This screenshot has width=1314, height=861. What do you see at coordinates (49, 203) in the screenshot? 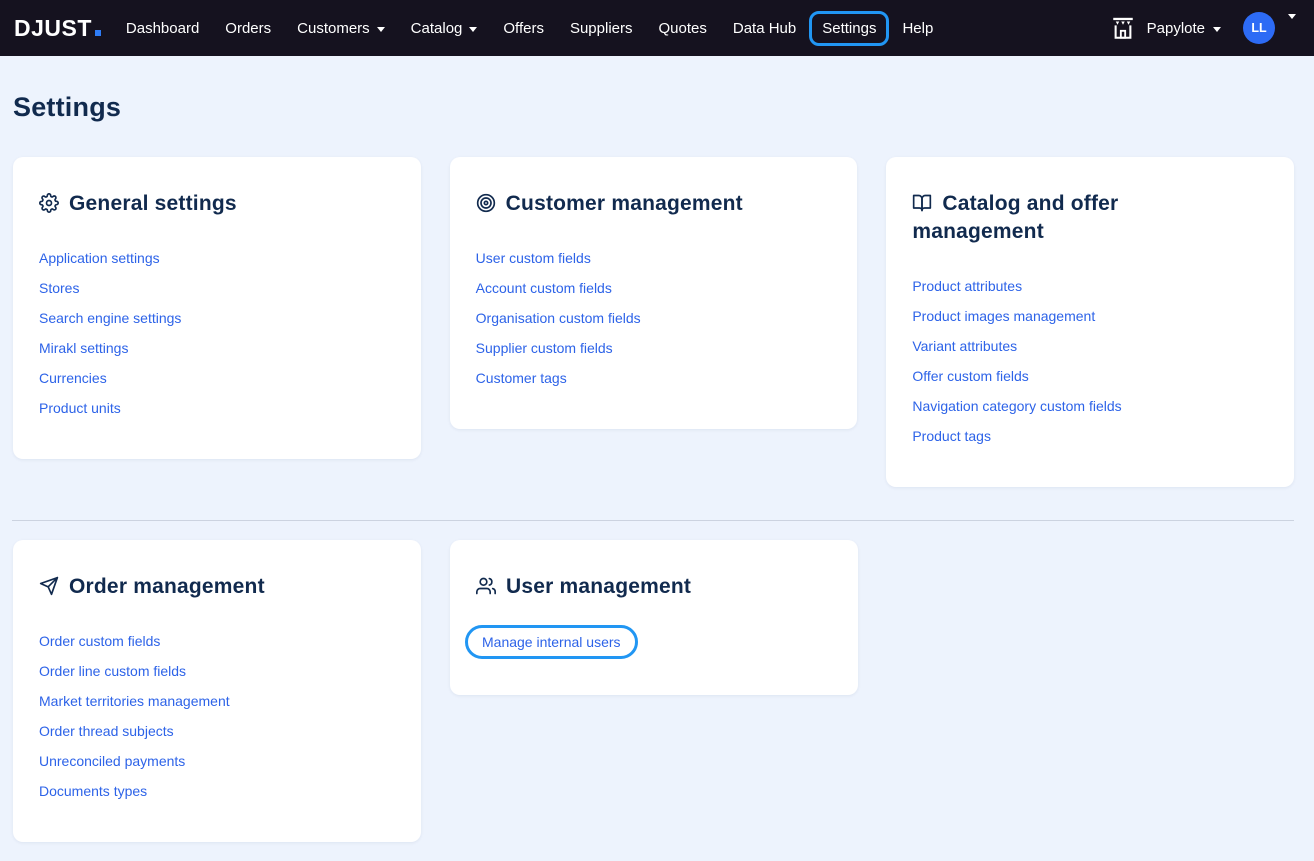
I see `gear-icon` at bounding box center [49, 203].